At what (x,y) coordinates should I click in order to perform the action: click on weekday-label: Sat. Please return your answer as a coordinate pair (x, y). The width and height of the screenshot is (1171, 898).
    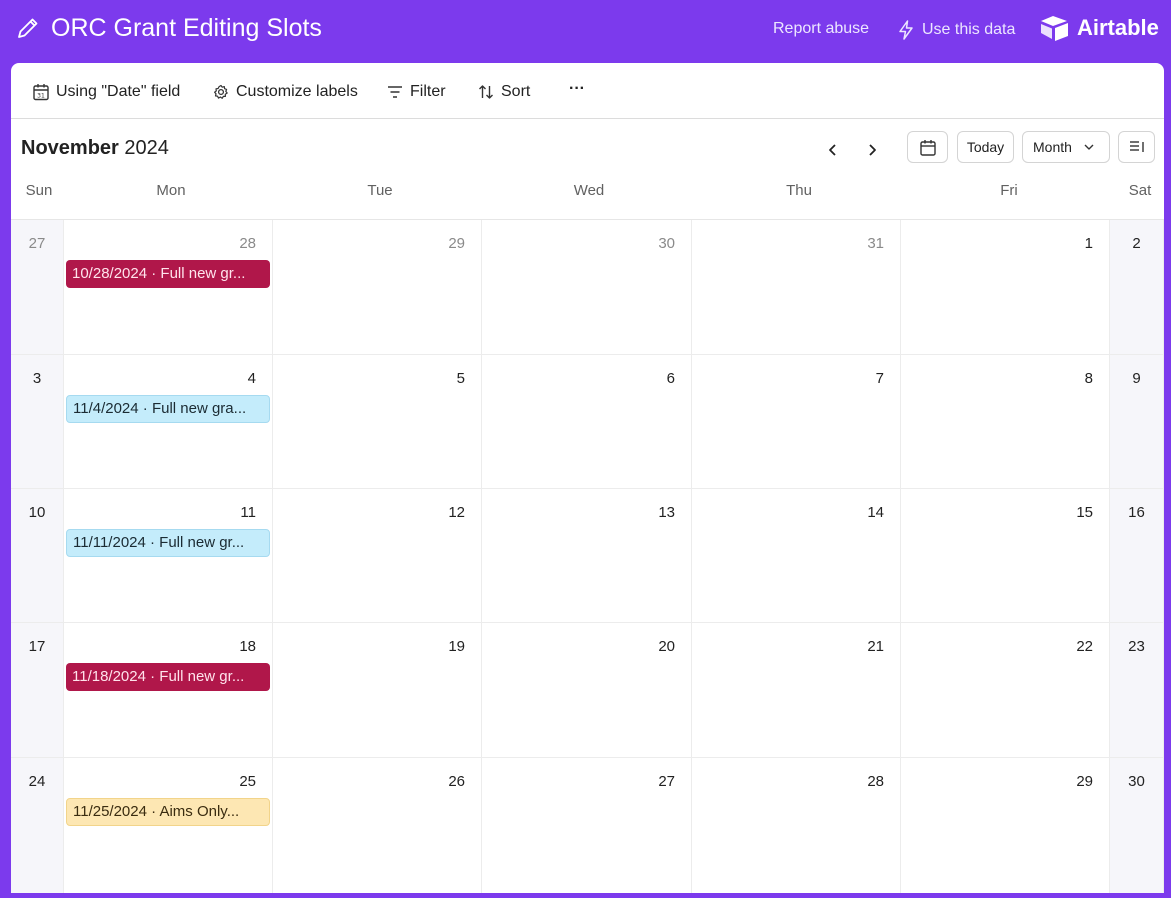
    Looking at the image, I should click on (1140, 190).